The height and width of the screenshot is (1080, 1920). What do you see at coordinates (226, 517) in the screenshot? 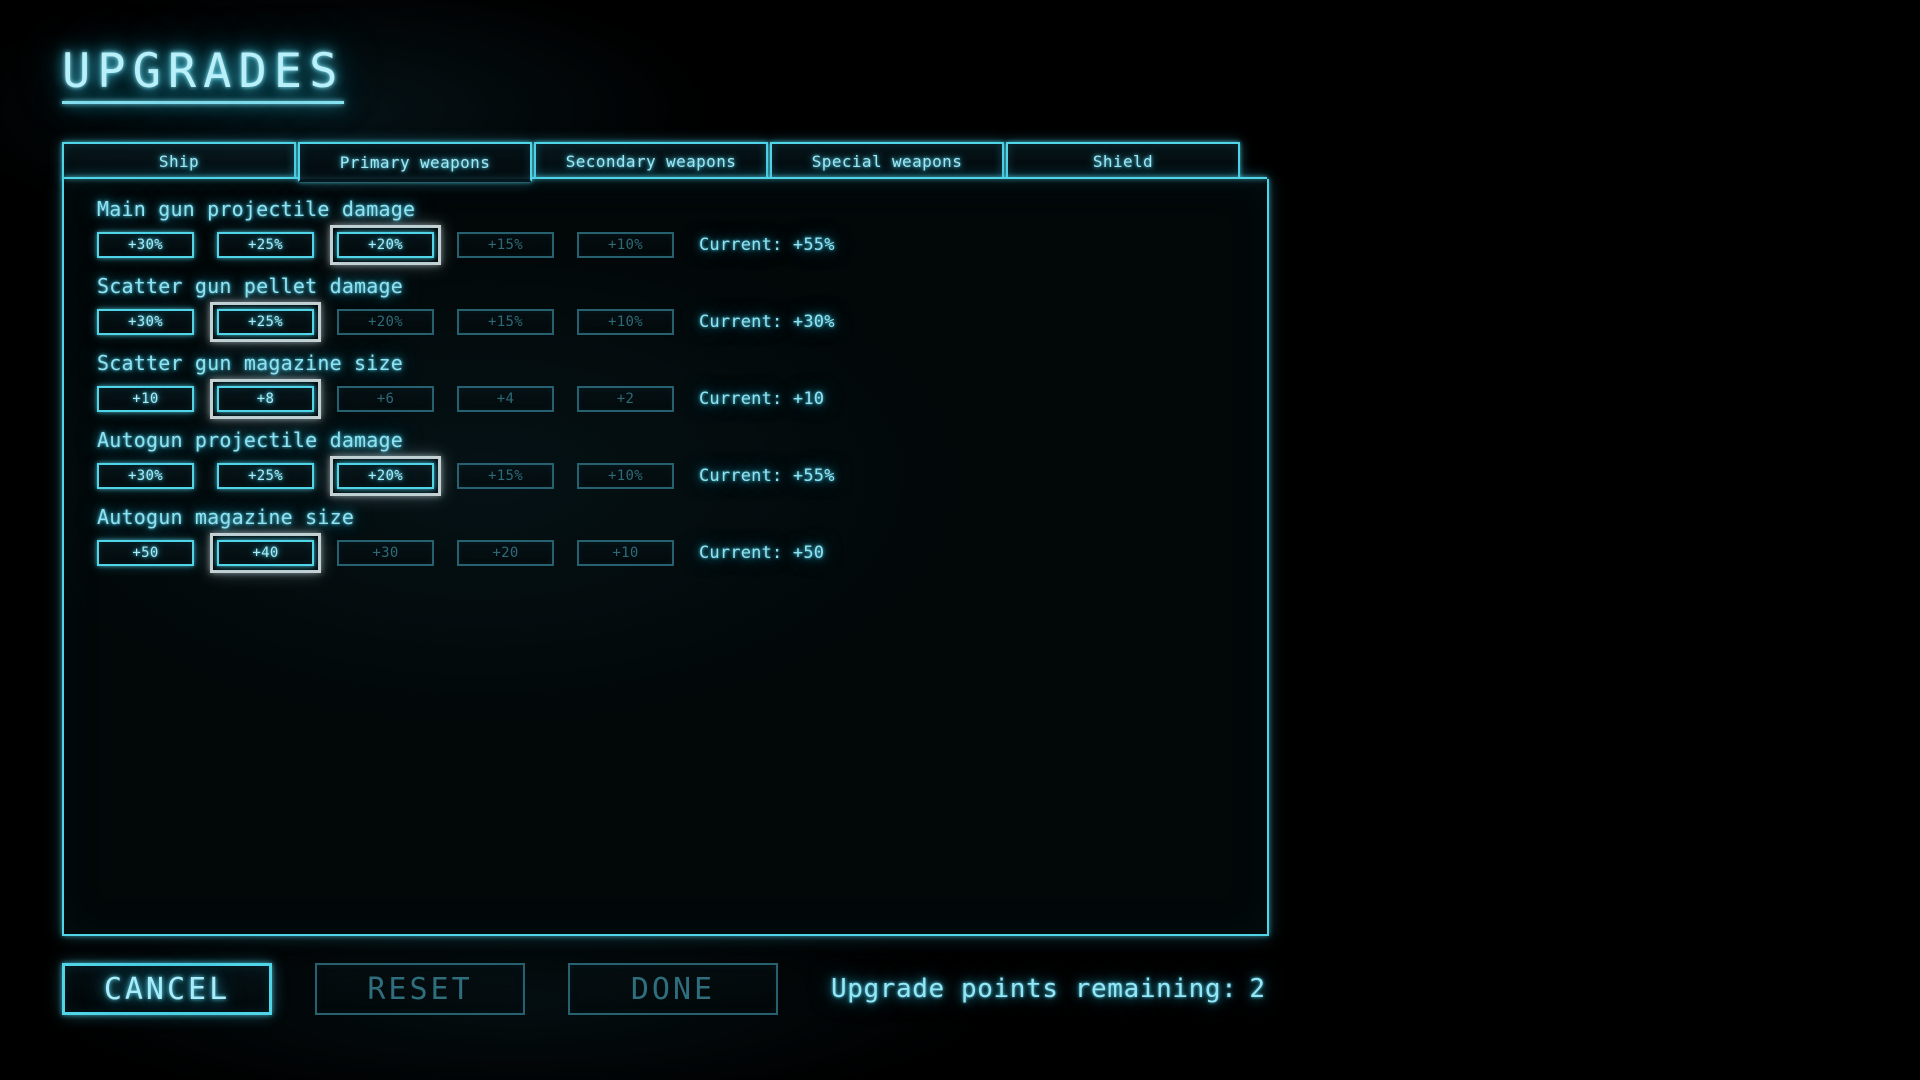
I see `upgrade-row-label: Autogun magazine size` at bounding box center [226, 517].